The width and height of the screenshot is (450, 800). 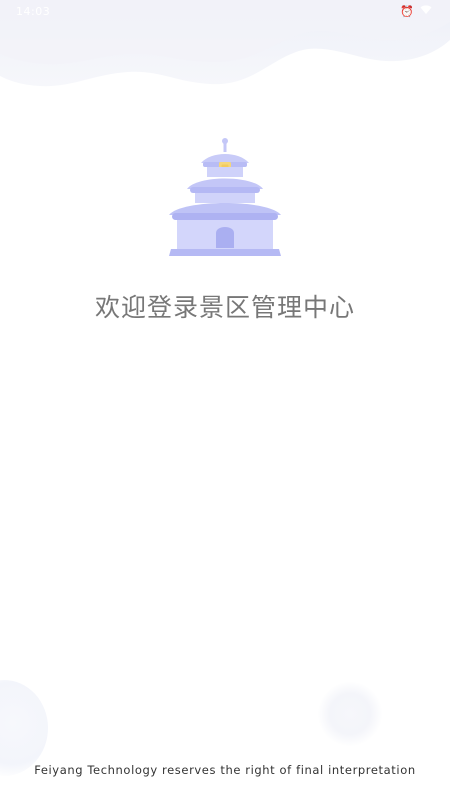 I want to click on status-icons: ⏰, so click(x=416, y=11).